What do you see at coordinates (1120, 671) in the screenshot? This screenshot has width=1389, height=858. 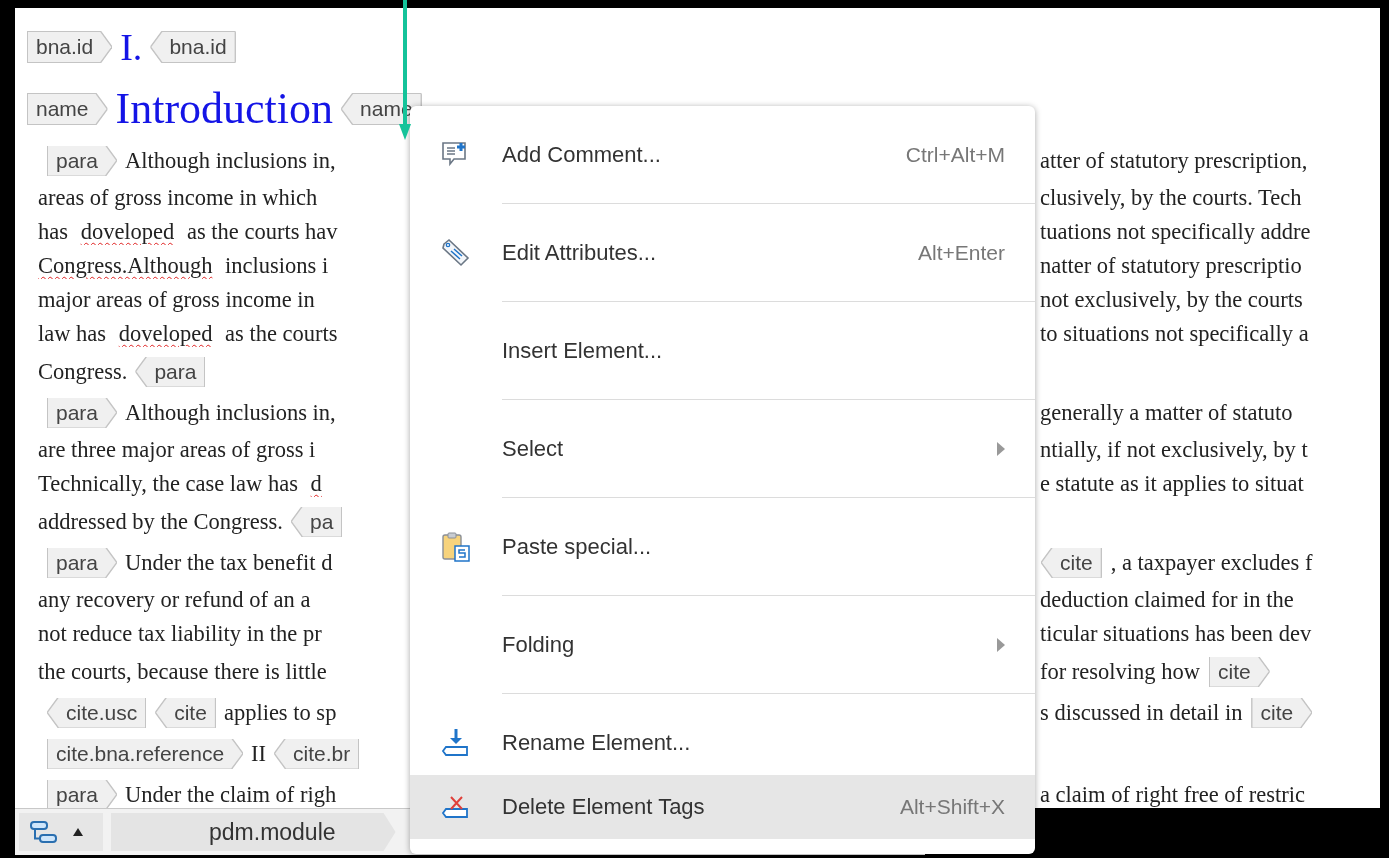 I see `body-text: for resolving how` at bounding box center [1120, 671].